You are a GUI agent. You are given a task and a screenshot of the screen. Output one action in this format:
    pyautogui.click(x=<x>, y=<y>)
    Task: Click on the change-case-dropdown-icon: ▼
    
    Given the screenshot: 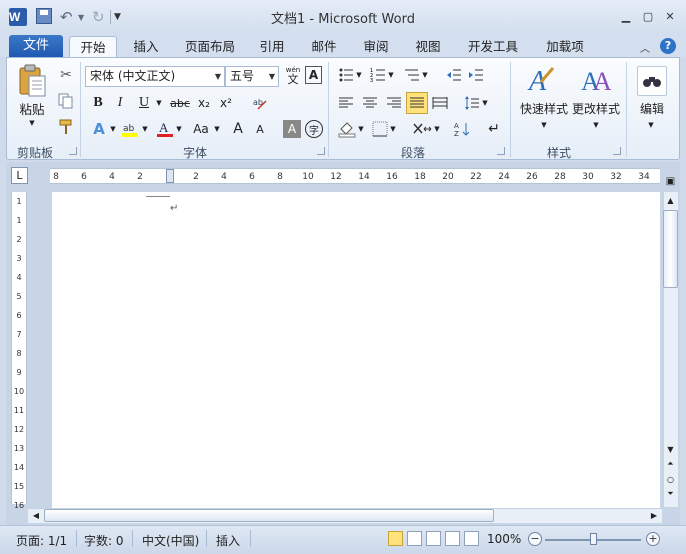 What is the action you would take?
    pyautogui.click(x=217, y=129)
    